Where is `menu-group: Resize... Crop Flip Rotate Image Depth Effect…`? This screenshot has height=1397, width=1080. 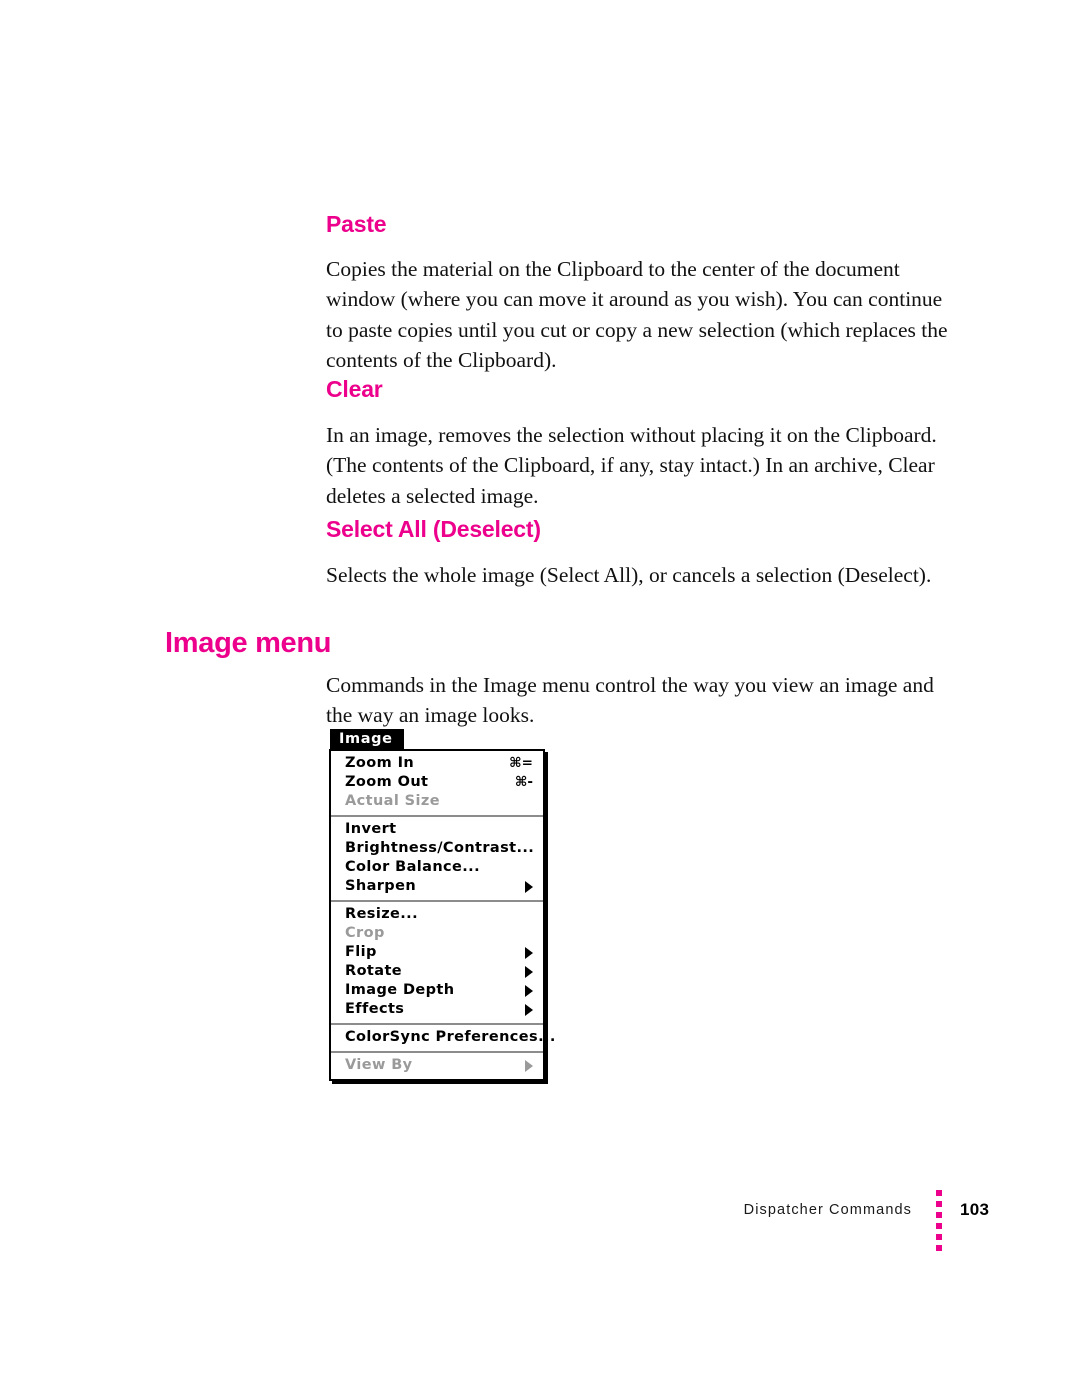
menu-group: Resize... Crop Flip Rotate Image Depth Effect… is located at coordinates (437, 963).